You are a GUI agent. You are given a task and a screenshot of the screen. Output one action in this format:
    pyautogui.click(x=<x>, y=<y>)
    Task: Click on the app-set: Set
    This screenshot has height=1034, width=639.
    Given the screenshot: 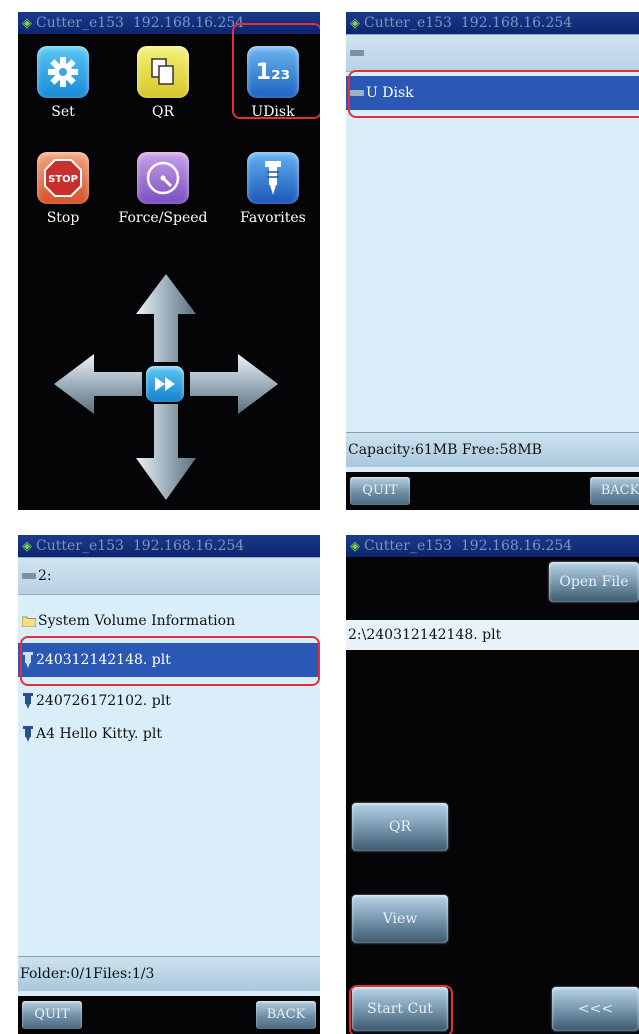 What is the action you would take?
    pyautogui.click(x=63, y=83)
    